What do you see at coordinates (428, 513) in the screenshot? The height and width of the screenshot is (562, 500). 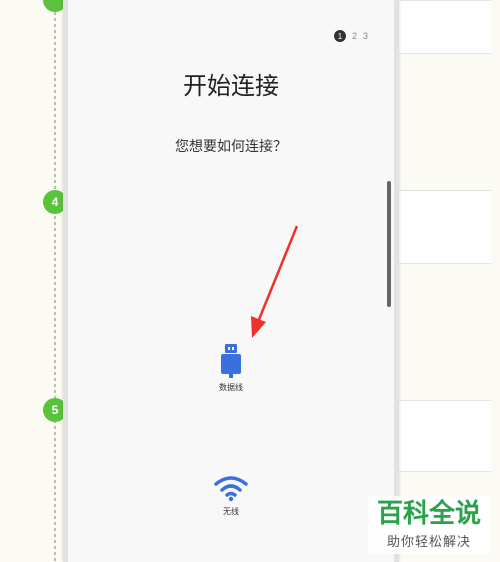 I see `watermark-main: 百科全说` at bounding box center [428, 513].